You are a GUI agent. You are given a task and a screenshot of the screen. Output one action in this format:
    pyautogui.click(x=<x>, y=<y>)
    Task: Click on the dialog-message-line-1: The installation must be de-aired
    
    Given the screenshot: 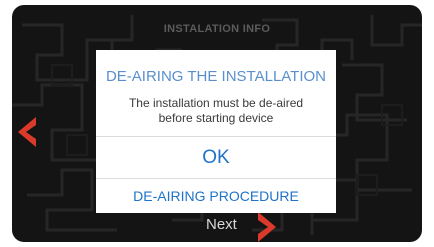 What is the action you would take?
    pyautogui.click(x=216, y=103)
    